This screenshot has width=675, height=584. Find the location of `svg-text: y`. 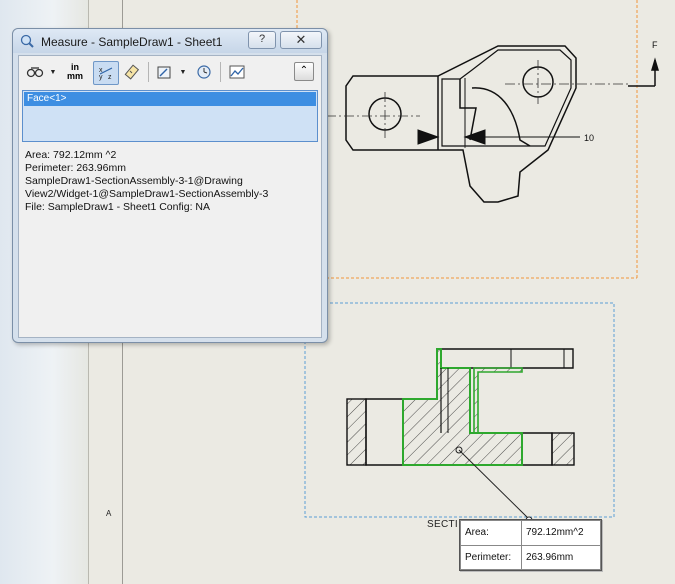

svg-text: y is located at coordinates (101, 77).